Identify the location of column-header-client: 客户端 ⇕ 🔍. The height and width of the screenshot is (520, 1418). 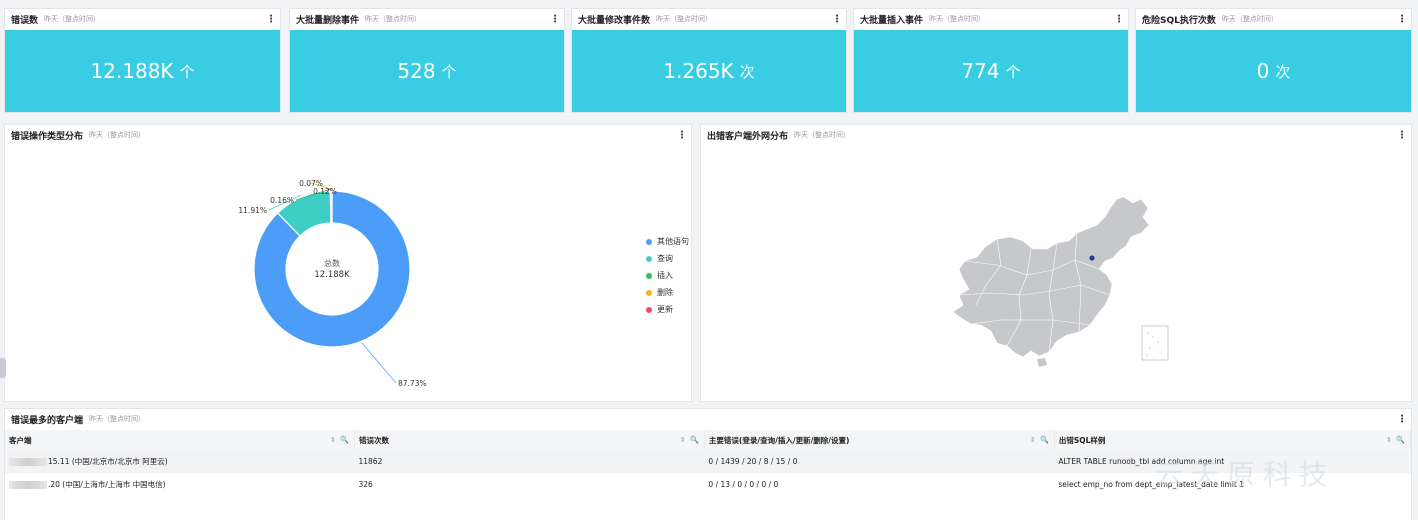
(180, 440).